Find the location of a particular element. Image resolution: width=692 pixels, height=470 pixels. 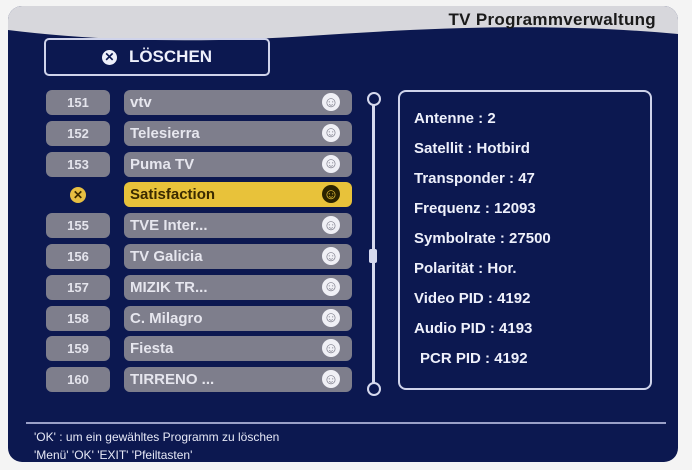

channel-number: 156 is located at coordinates (78, 256).